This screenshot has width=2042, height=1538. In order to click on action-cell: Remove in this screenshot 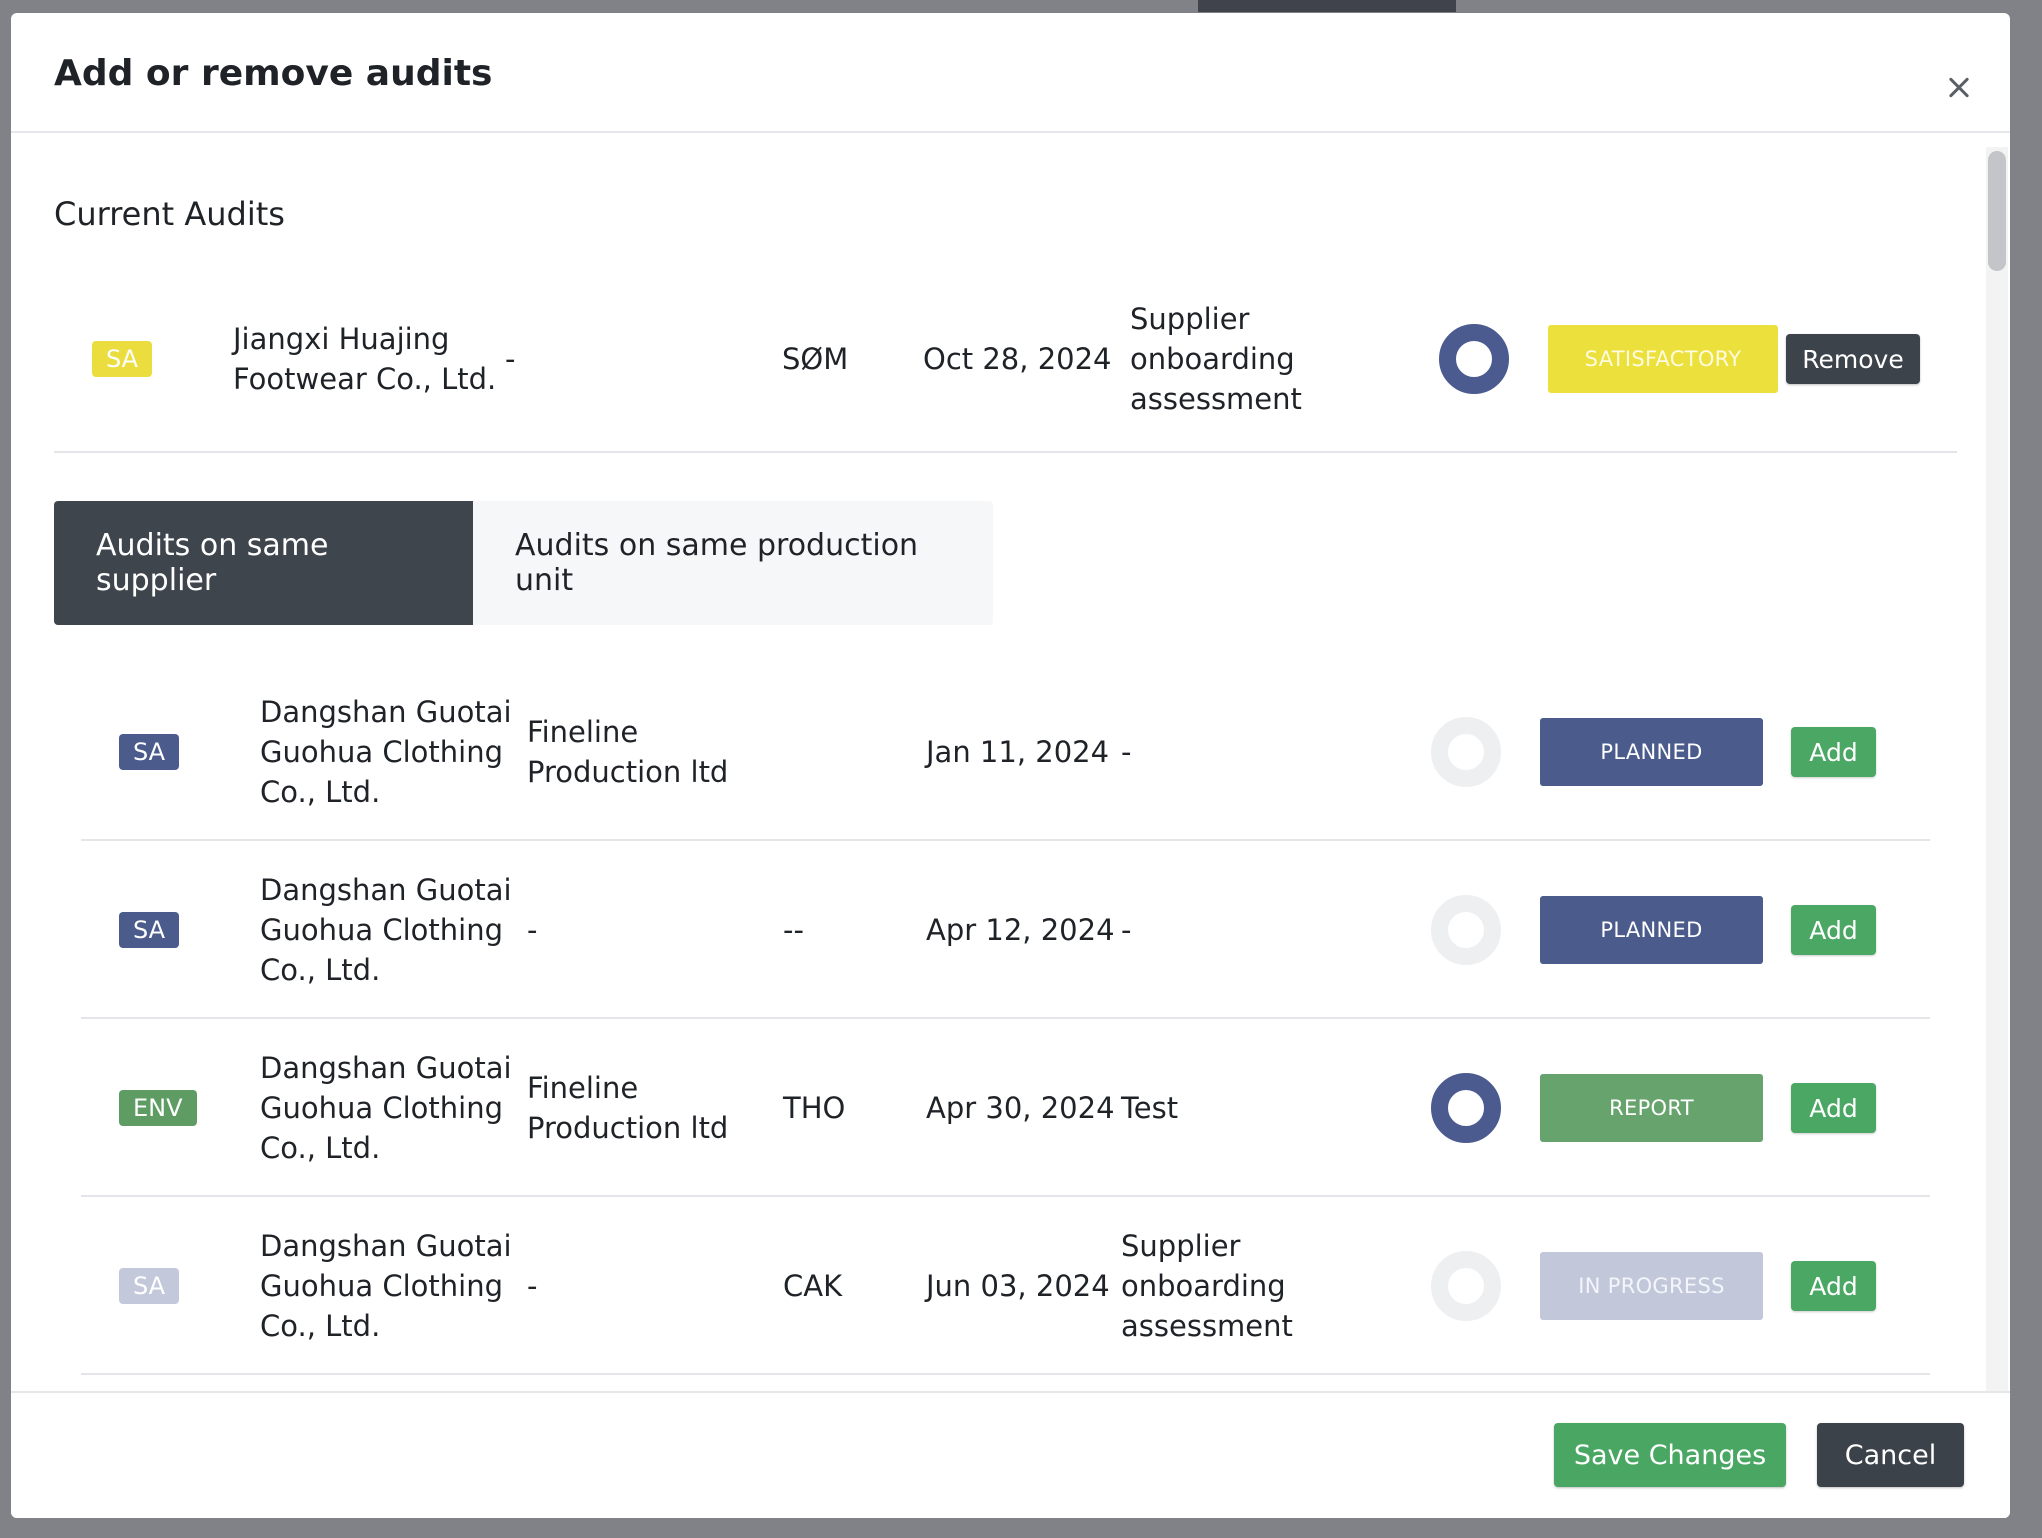, I will do `click(1853, 359)`.